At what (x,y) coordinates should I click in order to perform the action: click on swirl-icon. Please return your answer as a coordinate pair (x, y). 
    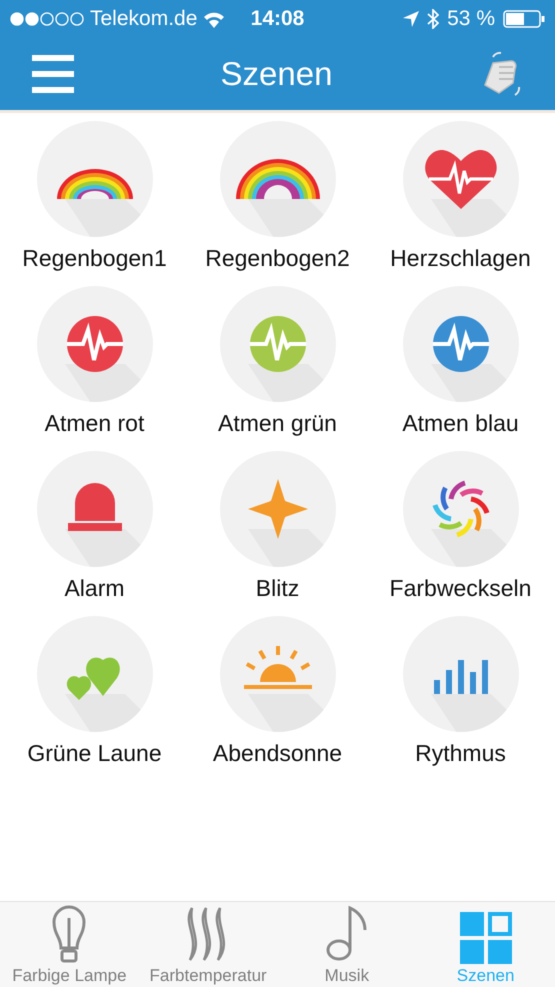
    Looking at the image, I should click on (460, 509).